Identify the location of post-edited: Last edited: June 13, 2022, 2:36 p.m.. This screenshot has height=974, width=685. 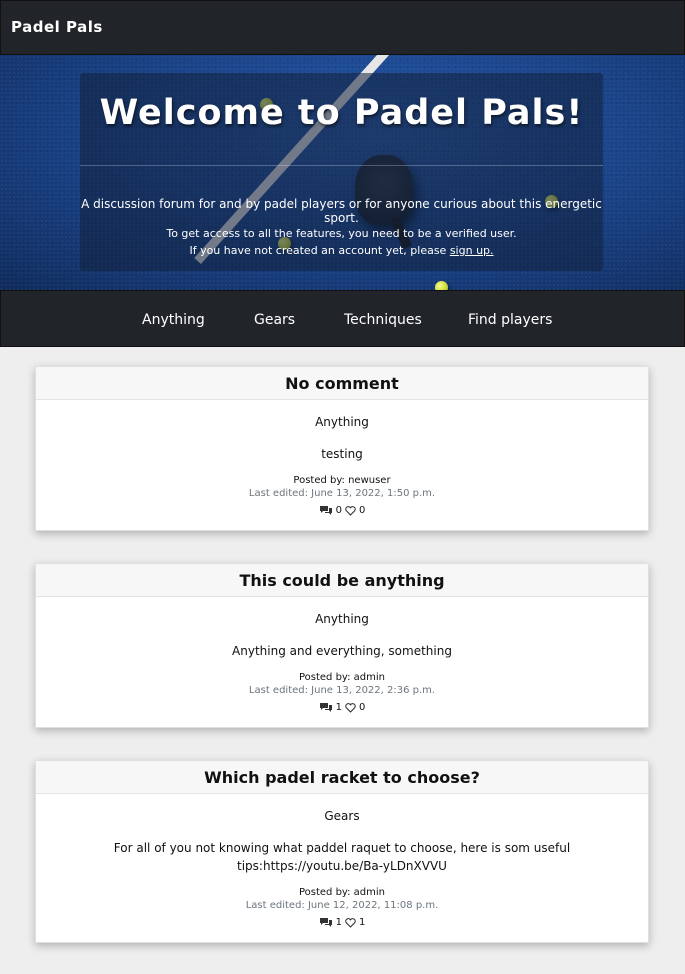
(342, 690).